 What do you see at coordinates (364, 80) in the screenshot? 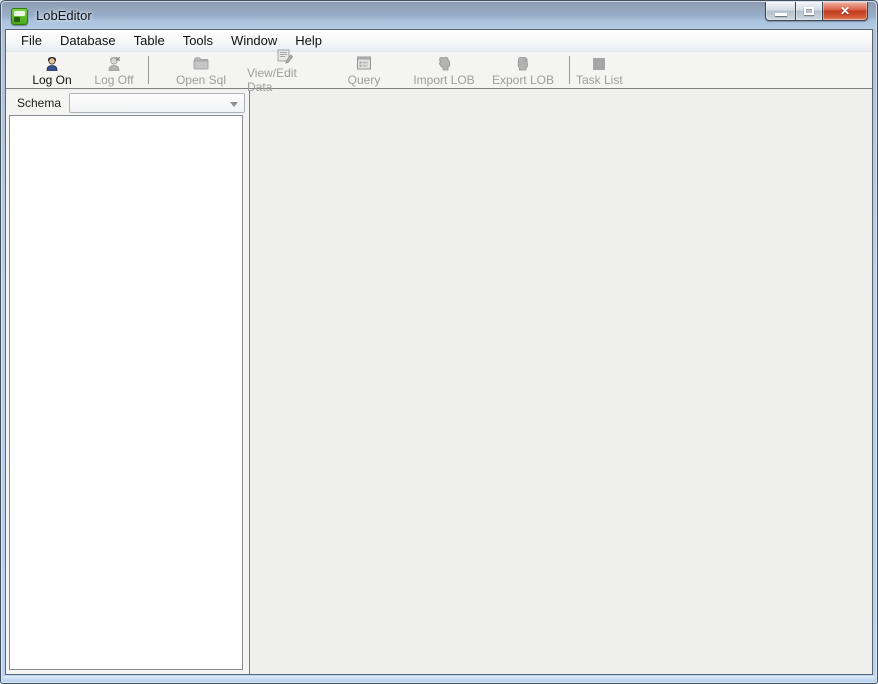
I see `query-label: Query` at bounding box center [364, 80].